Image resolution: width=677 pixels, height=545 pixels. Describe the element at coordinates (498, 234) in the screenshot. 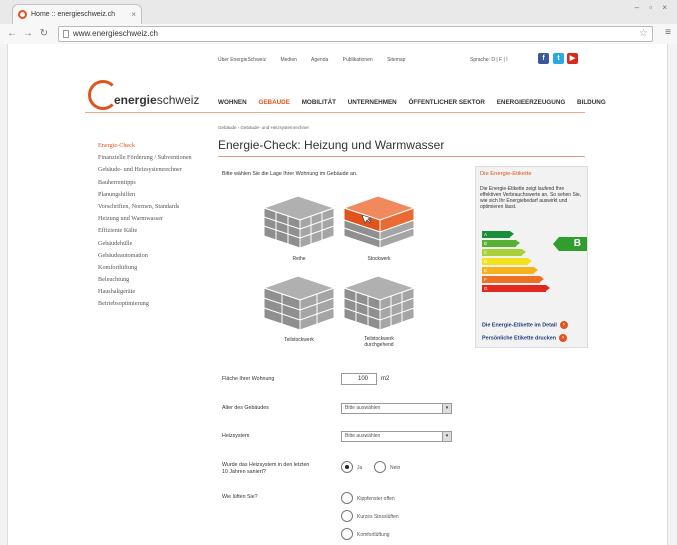

I see `energy-class-a: A` at that location.